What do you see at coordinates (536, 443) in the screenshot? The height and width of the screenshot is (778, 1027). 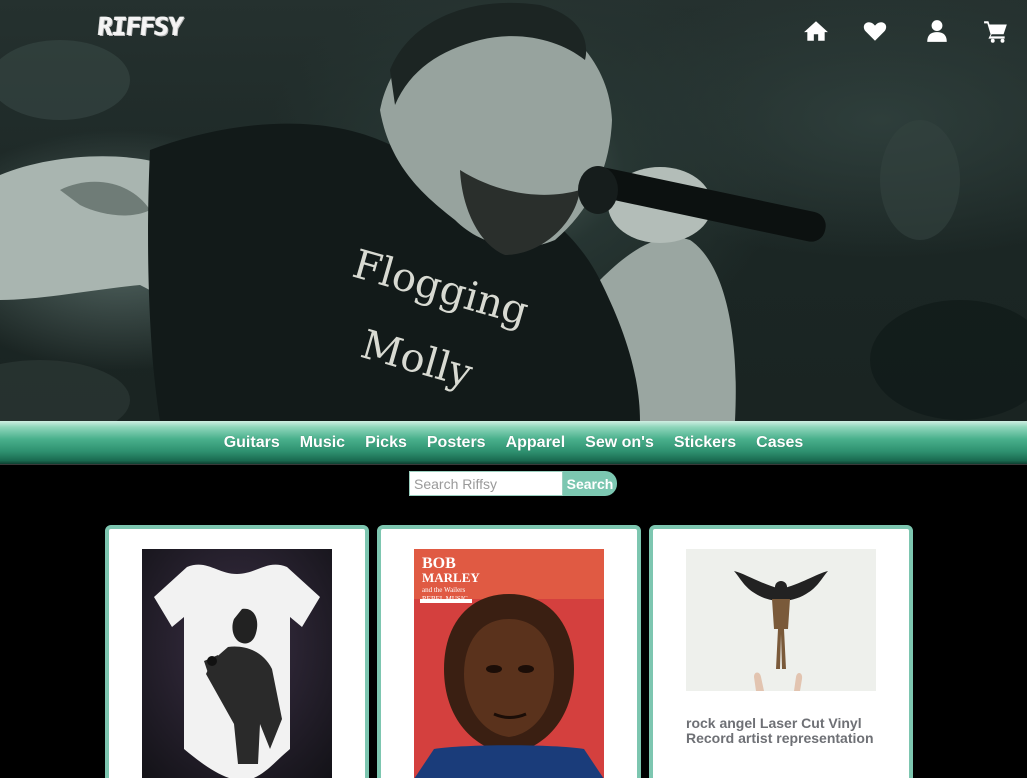 I see `nav-item-apparel: Apparel` at bounding box center [536, 443].